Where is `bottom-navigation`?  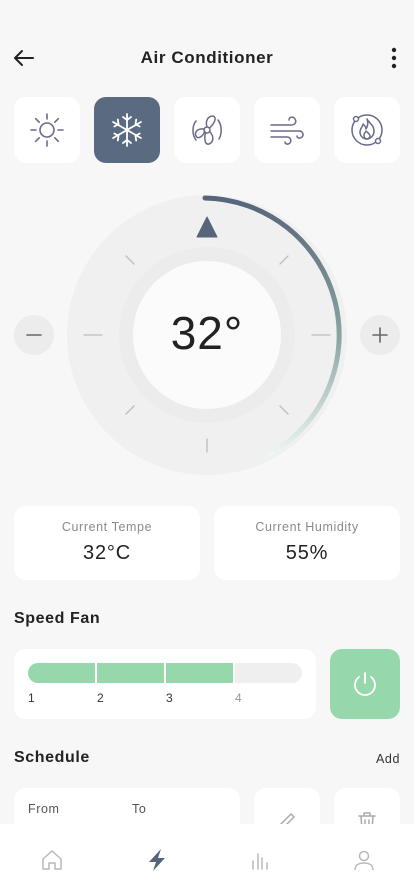 bottom-navigation is located at coordinates (207, 860).